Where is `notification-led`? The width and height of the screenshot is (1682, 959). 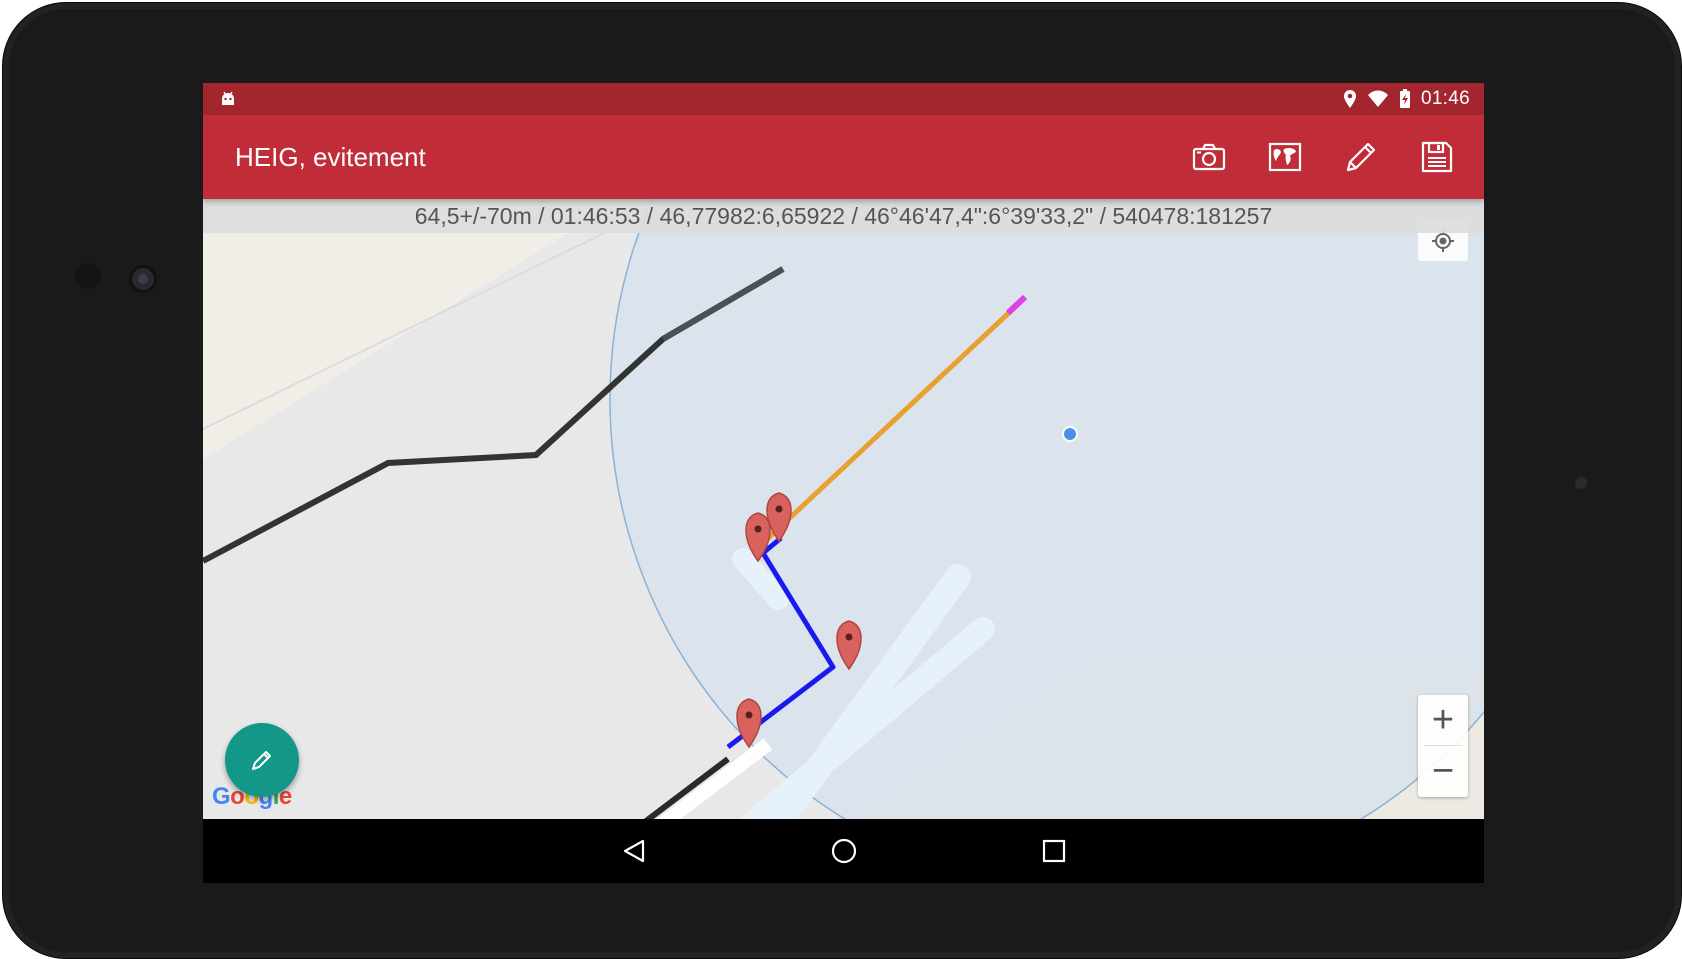
notification-led is located at coordinates (1581, 483).